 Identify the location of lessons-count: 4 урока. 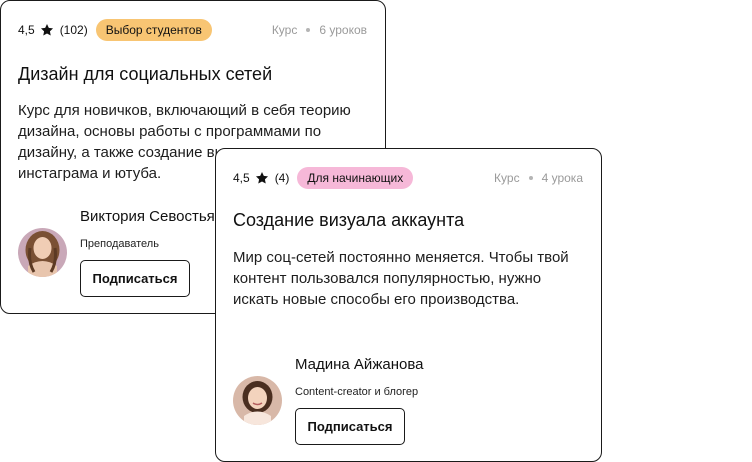
(562, 178).